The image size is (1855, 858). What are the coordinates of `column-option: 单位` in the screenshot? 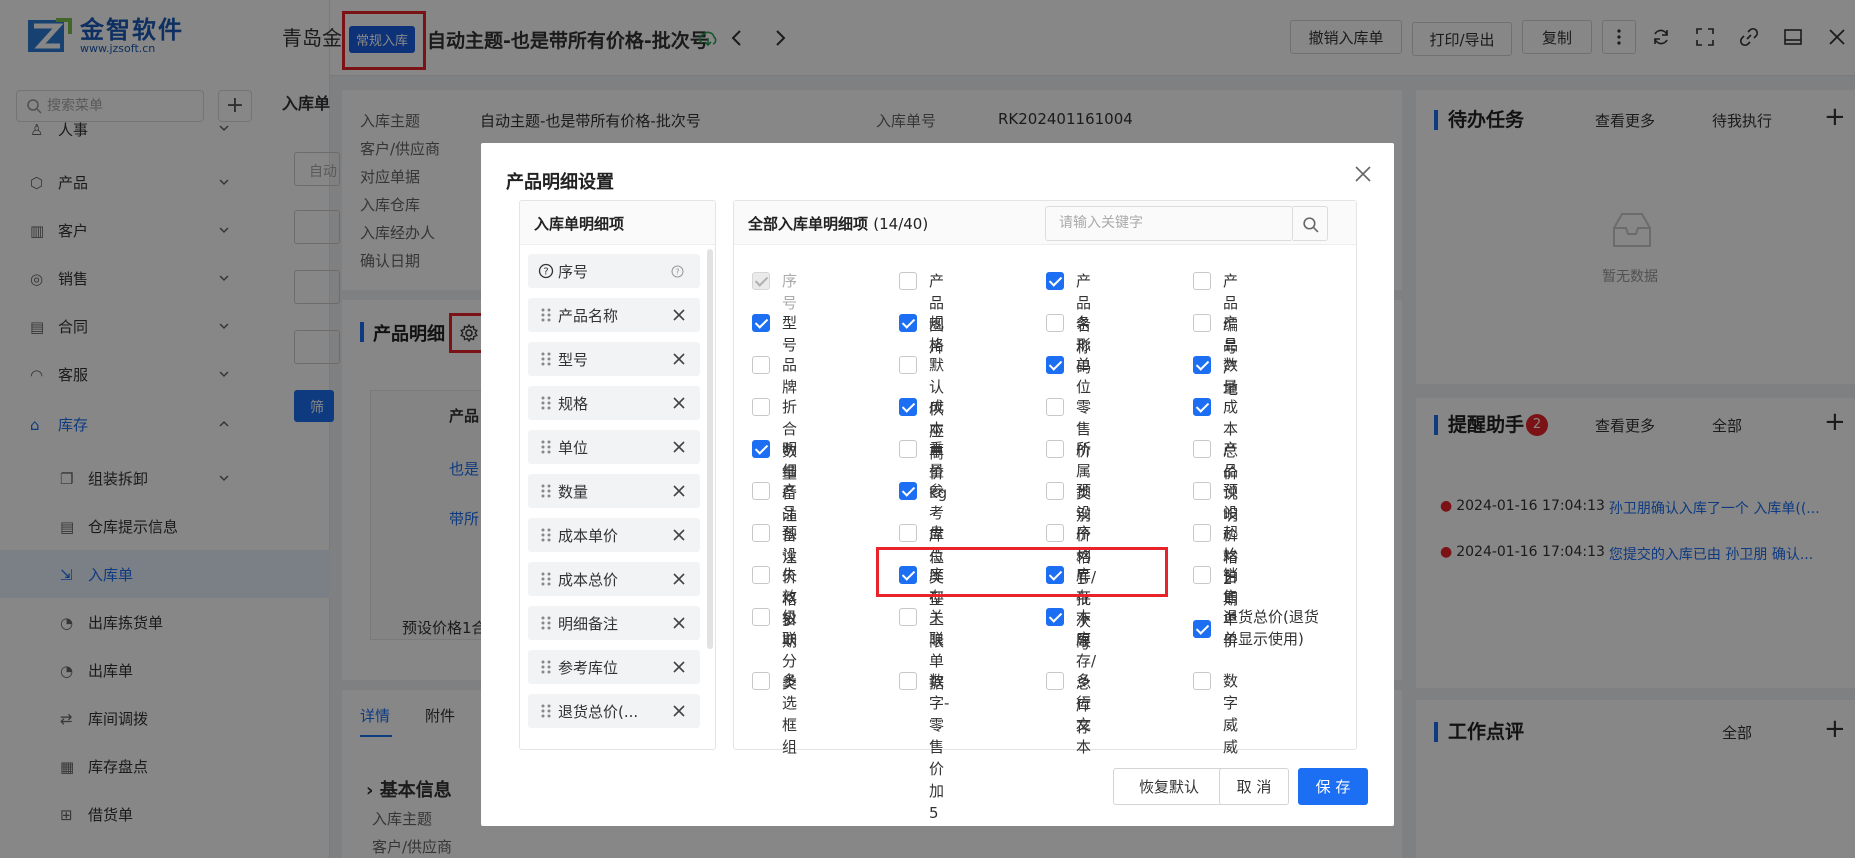 It's located at (1068, 376).